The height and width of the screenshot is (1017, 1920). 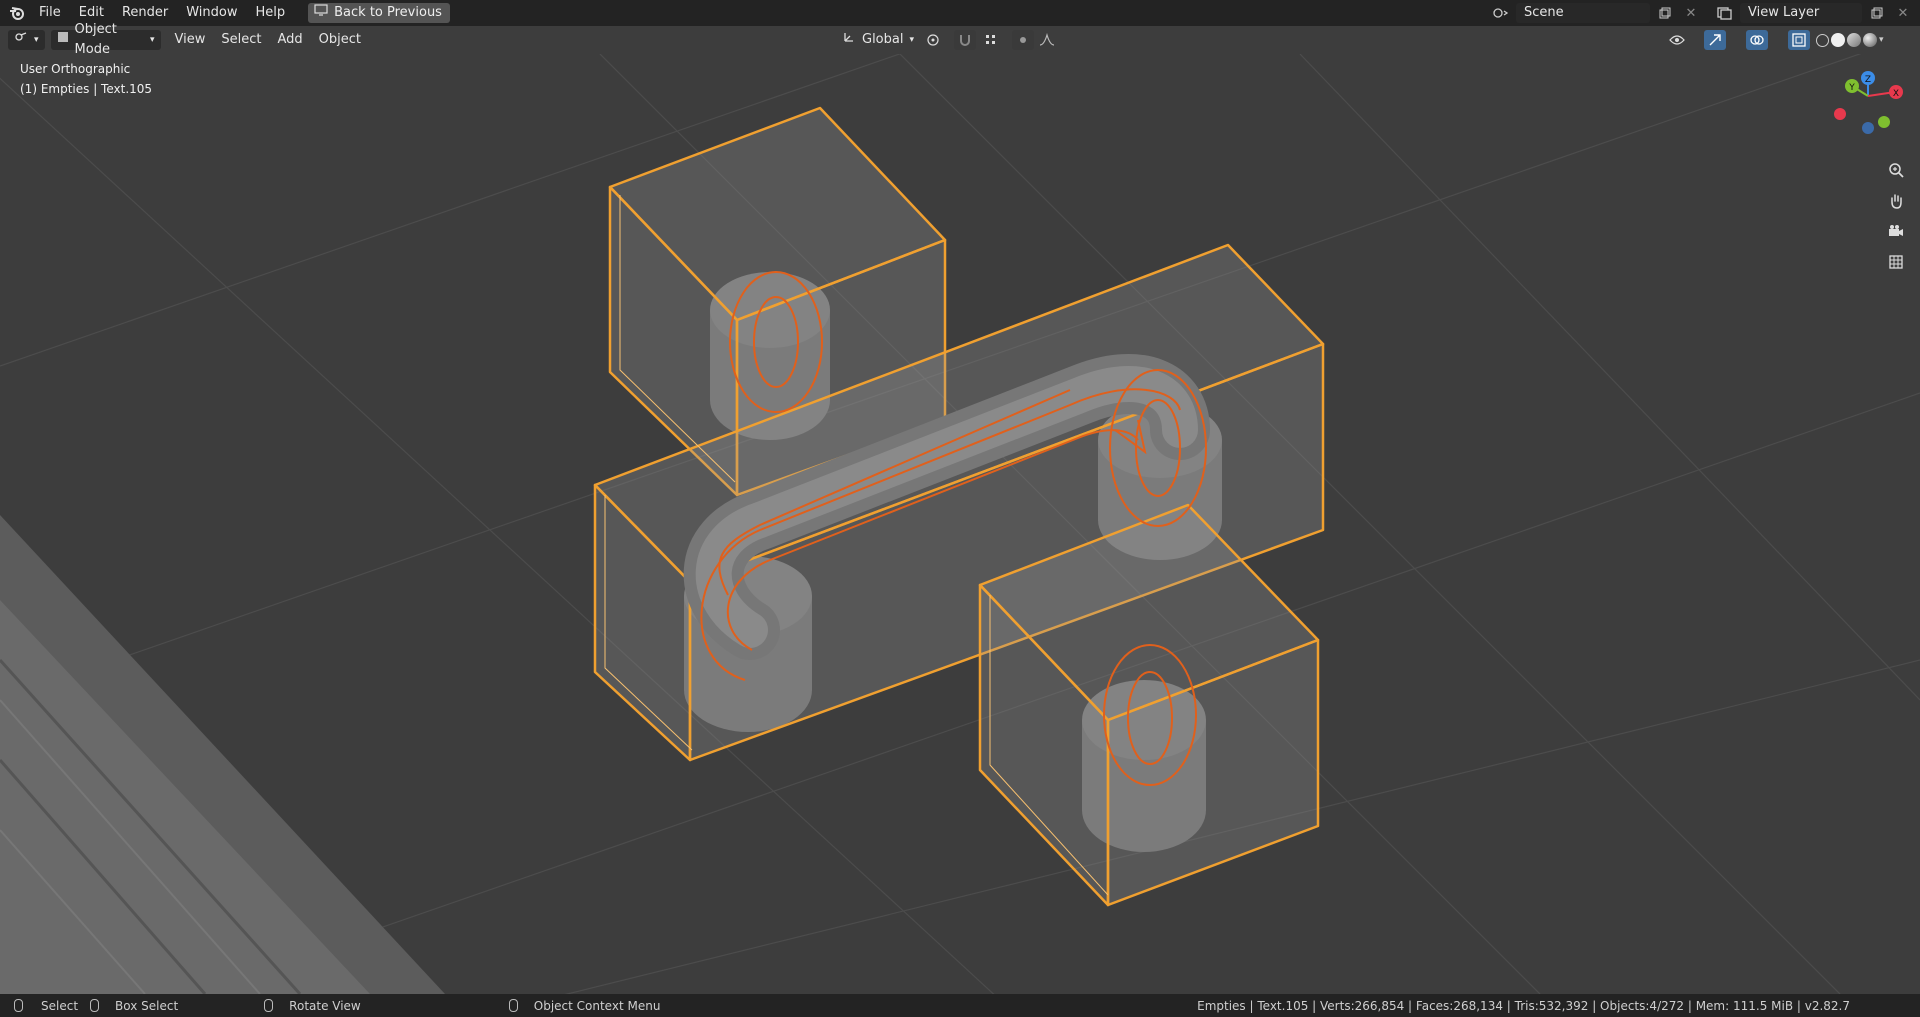 I want to click on gizmo-y-label: Y, so click(x=1851, y=88).